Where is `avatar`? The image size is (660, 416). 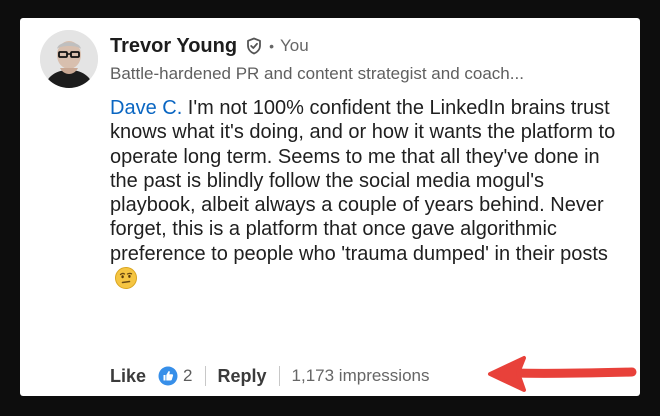 avatar is located at coordinates (69, 59).